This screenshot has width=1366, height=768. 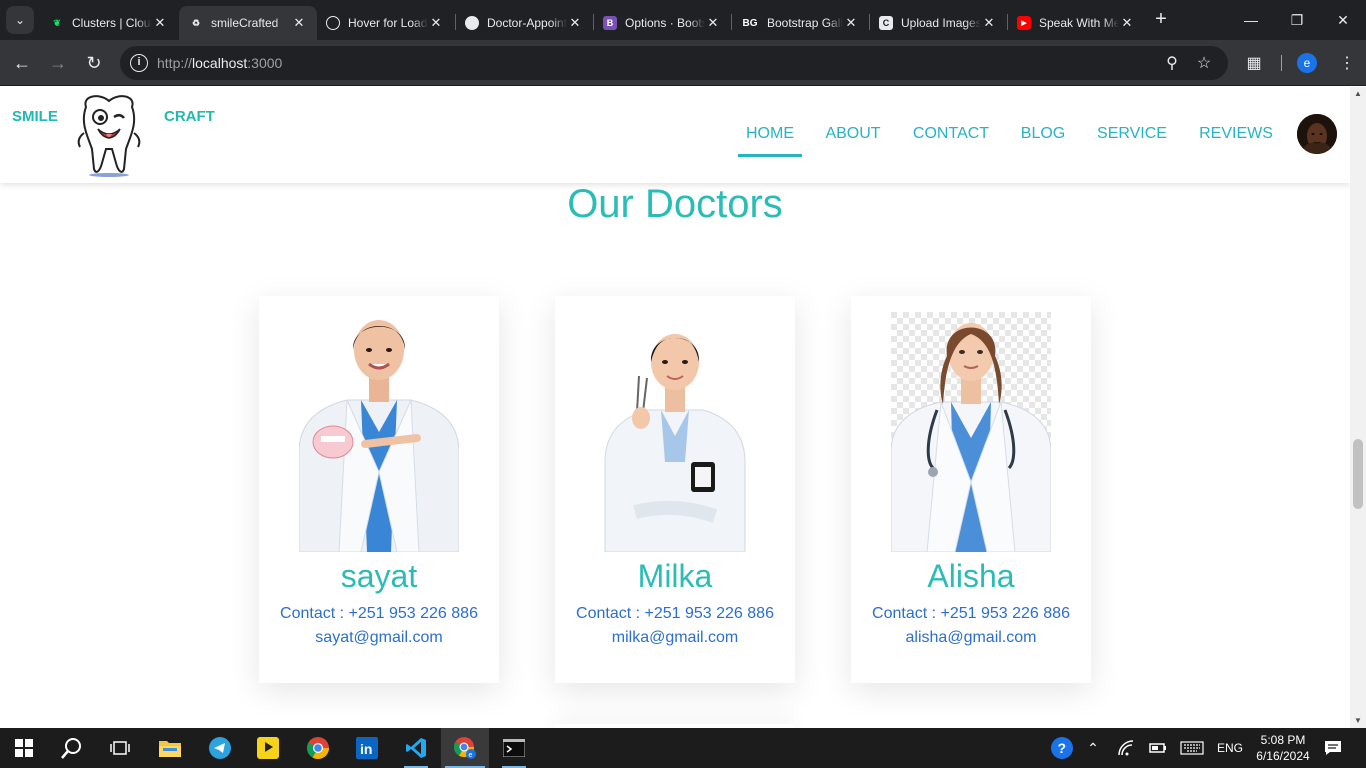 I want to click on new-tab-button: +, so click(x=1161, y=19).